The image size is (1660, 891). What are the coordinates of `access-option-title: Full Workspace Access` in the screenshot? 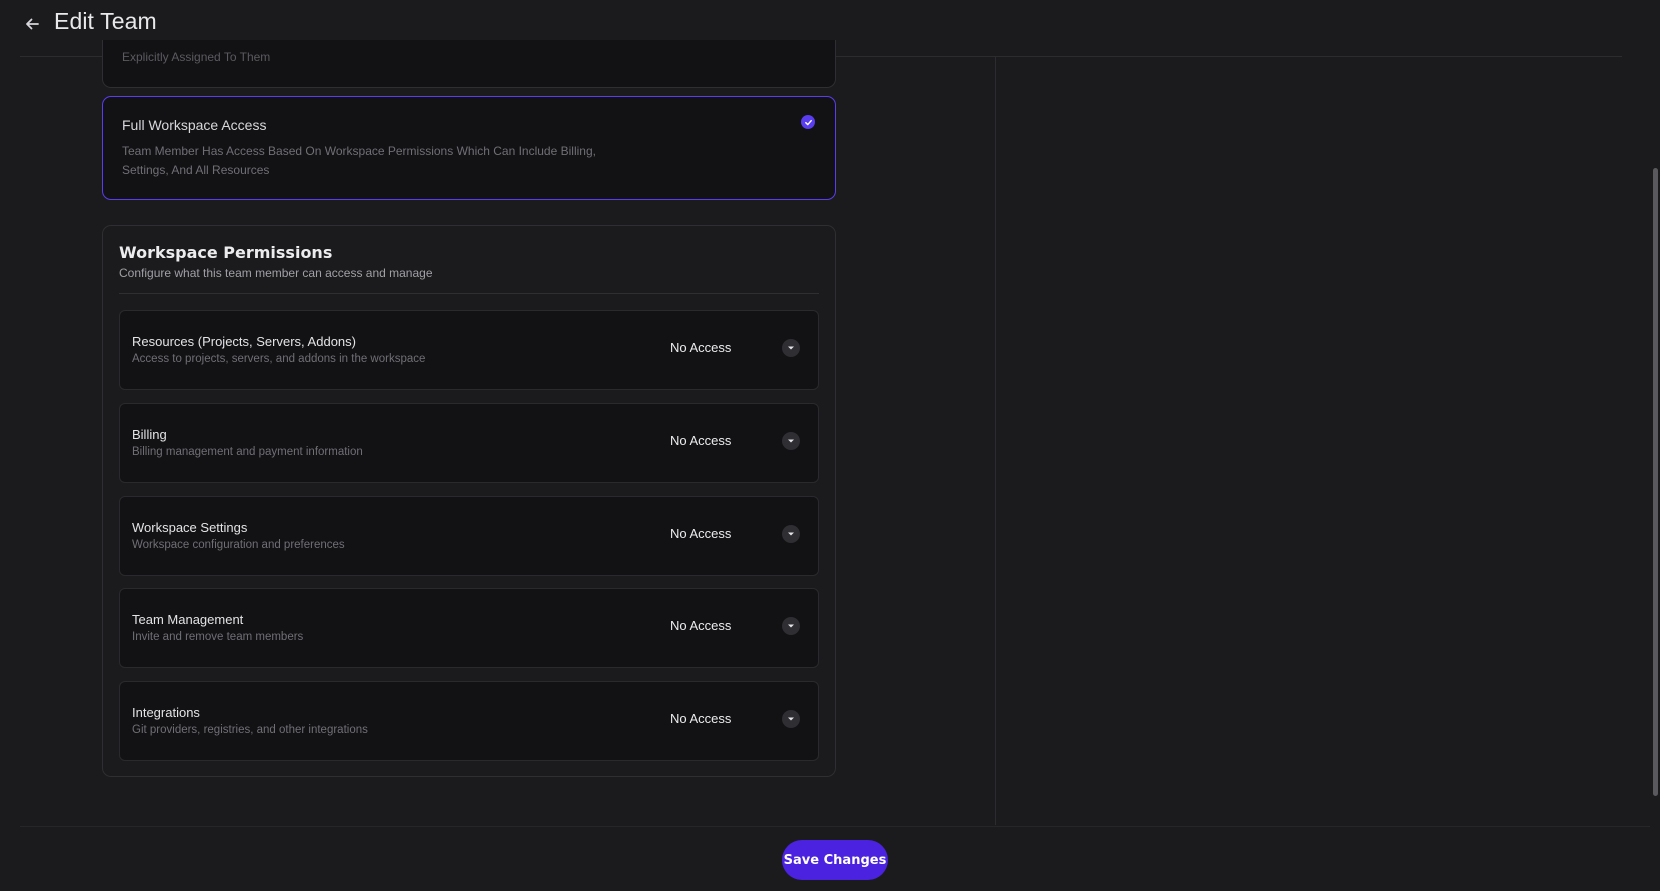 It's located at (194, 125).